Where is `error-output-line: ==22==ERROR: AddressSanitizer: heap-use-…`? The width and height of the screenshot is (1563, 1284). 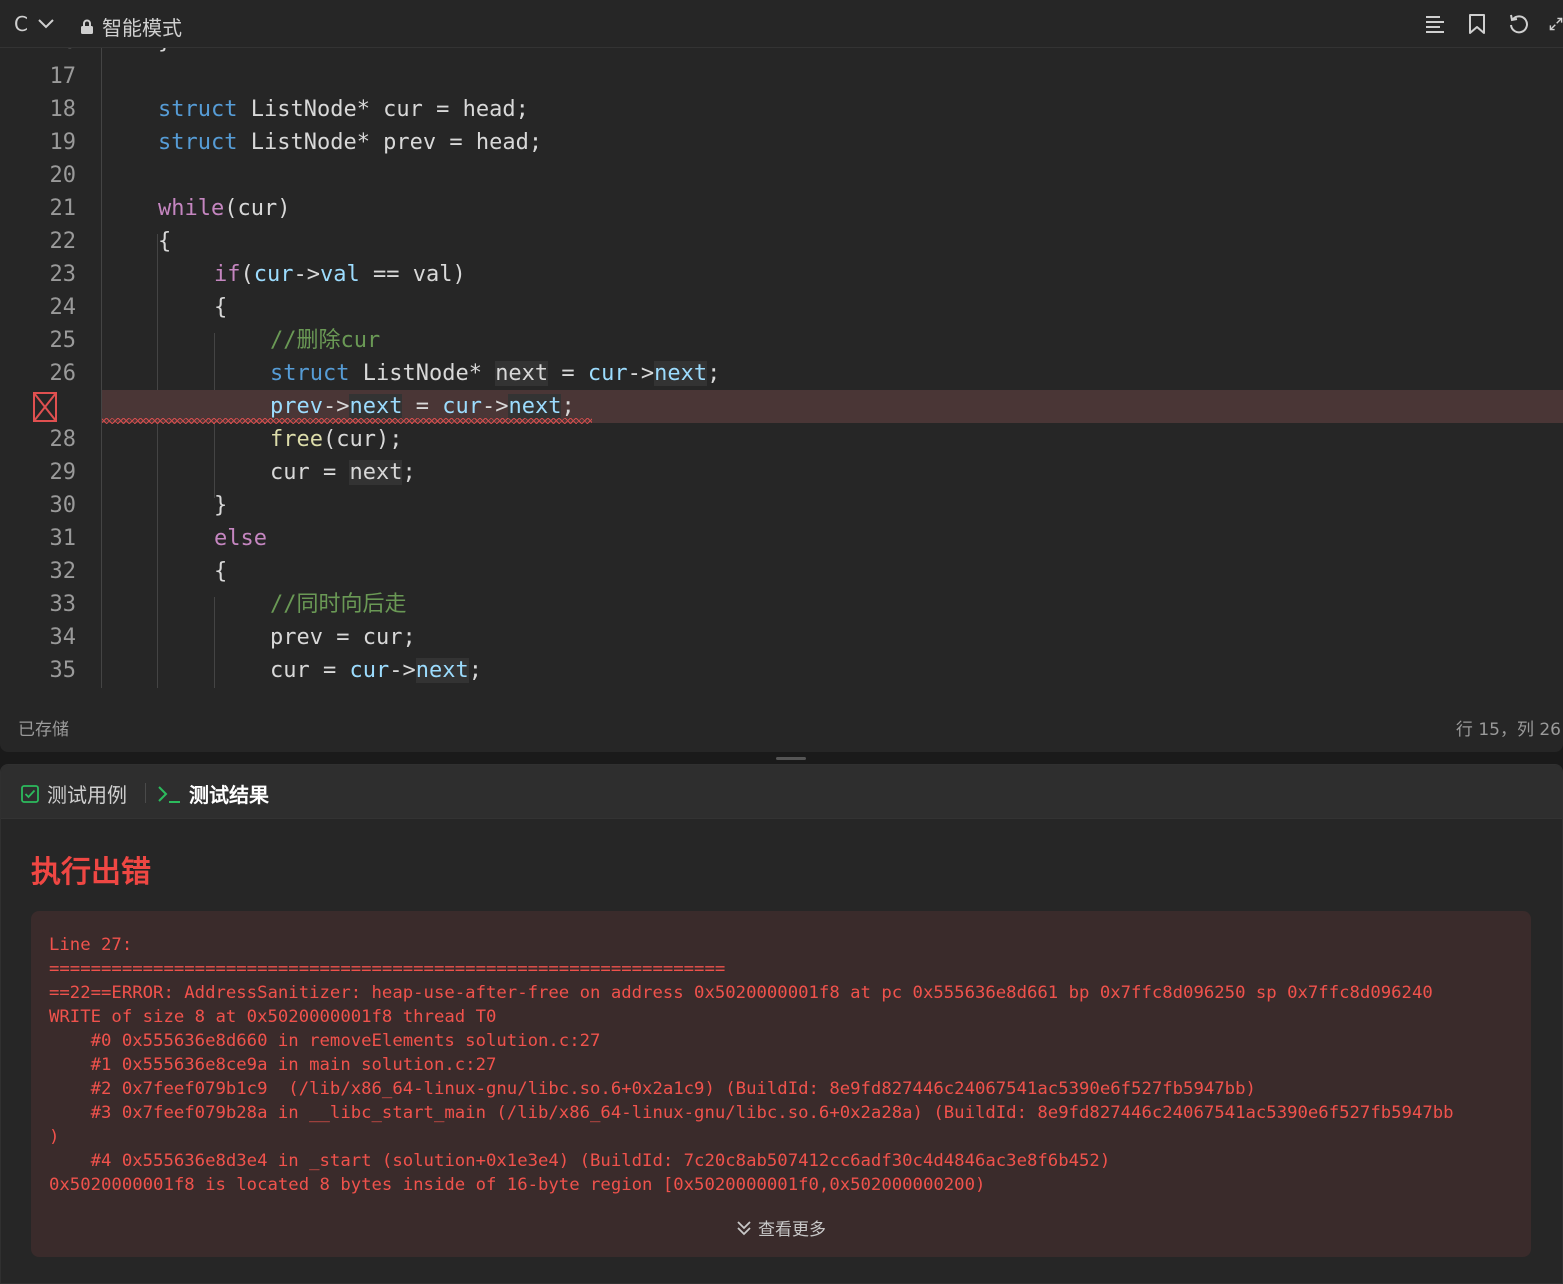
error-output-line: ==22==ERROR: AddressSanitizer: heap-use-… is located at coordinates (741, 993).